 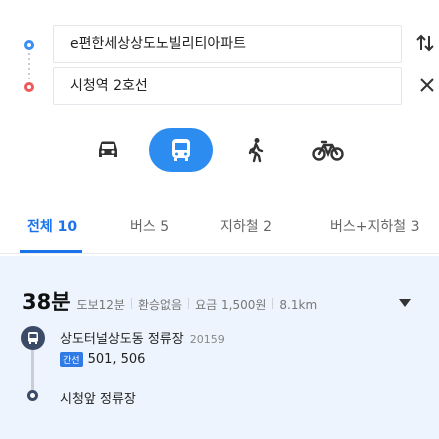 What do you see at coordinates (425, 43) in the screenshot?
I see `swap-vertical-icon` at bounding box center [425, 43].